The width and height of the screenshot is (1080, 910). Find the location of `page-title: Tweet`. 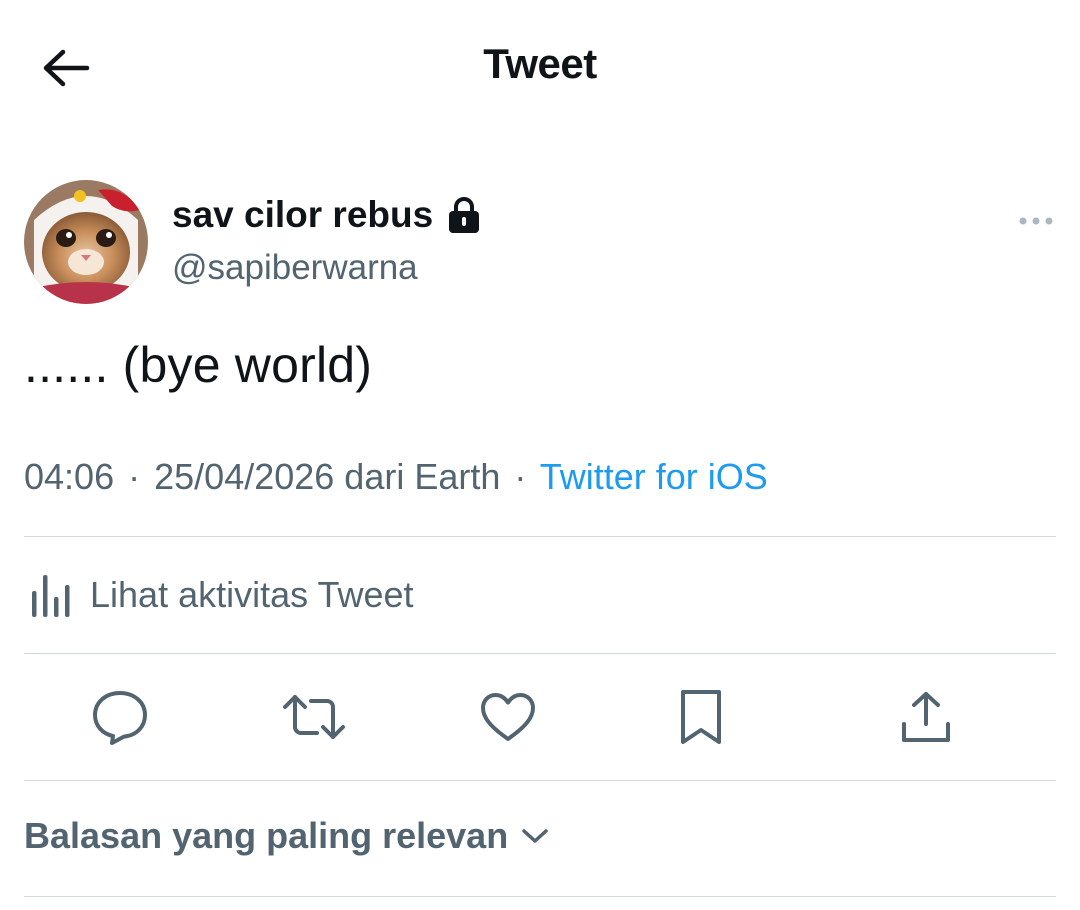

page-title: Tweet is located at coordinates (540, 63).